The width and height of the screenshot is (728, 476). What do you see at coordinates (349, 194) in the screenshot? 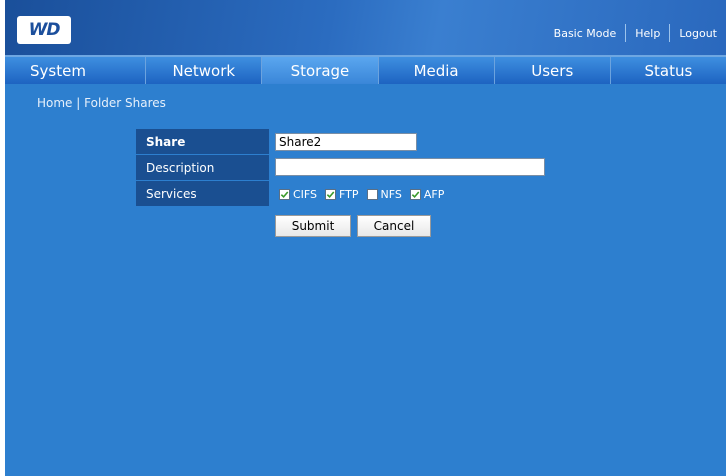
I see `ftp-label: FTP` at bounding box center [349, 194].